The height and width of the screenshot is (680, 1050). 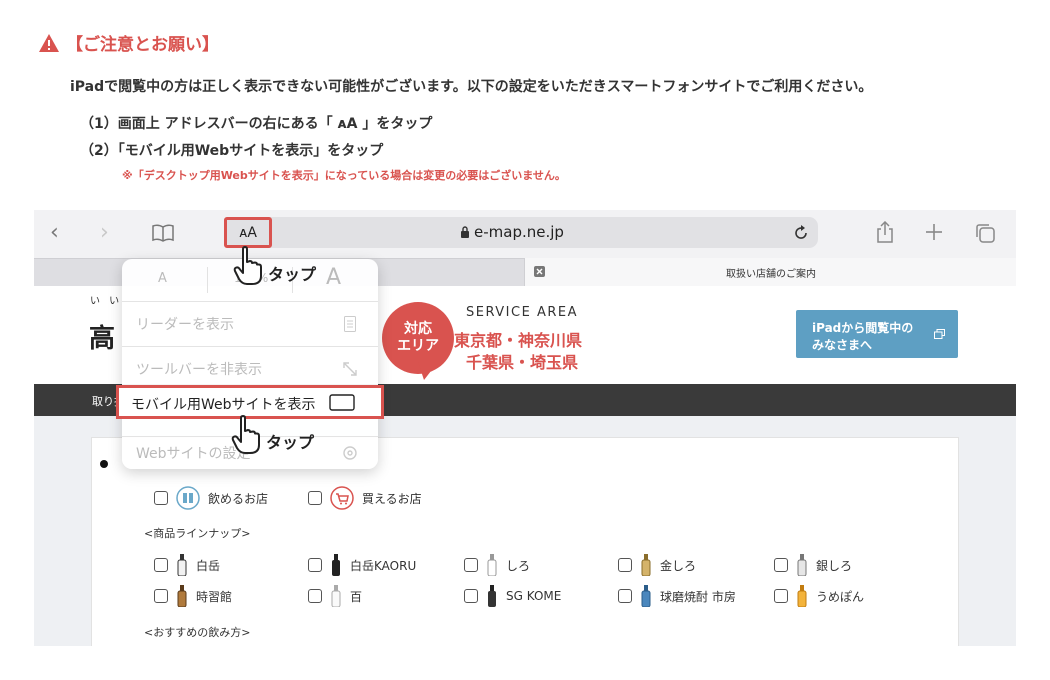 I want to click on step-2: （2）「モバイル用Webサイトを表示」をタップ, so click(x=232, y=151).